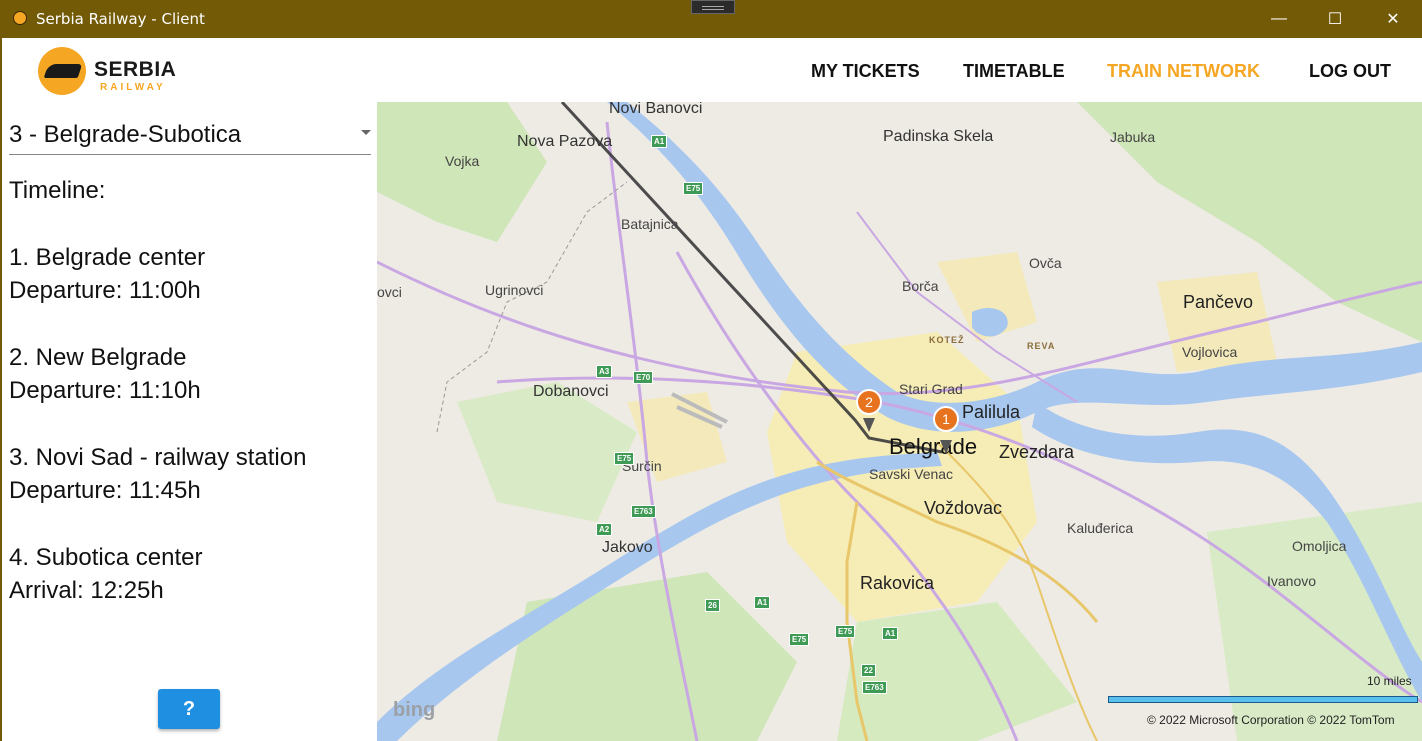  I want to click on logo-text: SERBIA, so click(135, 69).